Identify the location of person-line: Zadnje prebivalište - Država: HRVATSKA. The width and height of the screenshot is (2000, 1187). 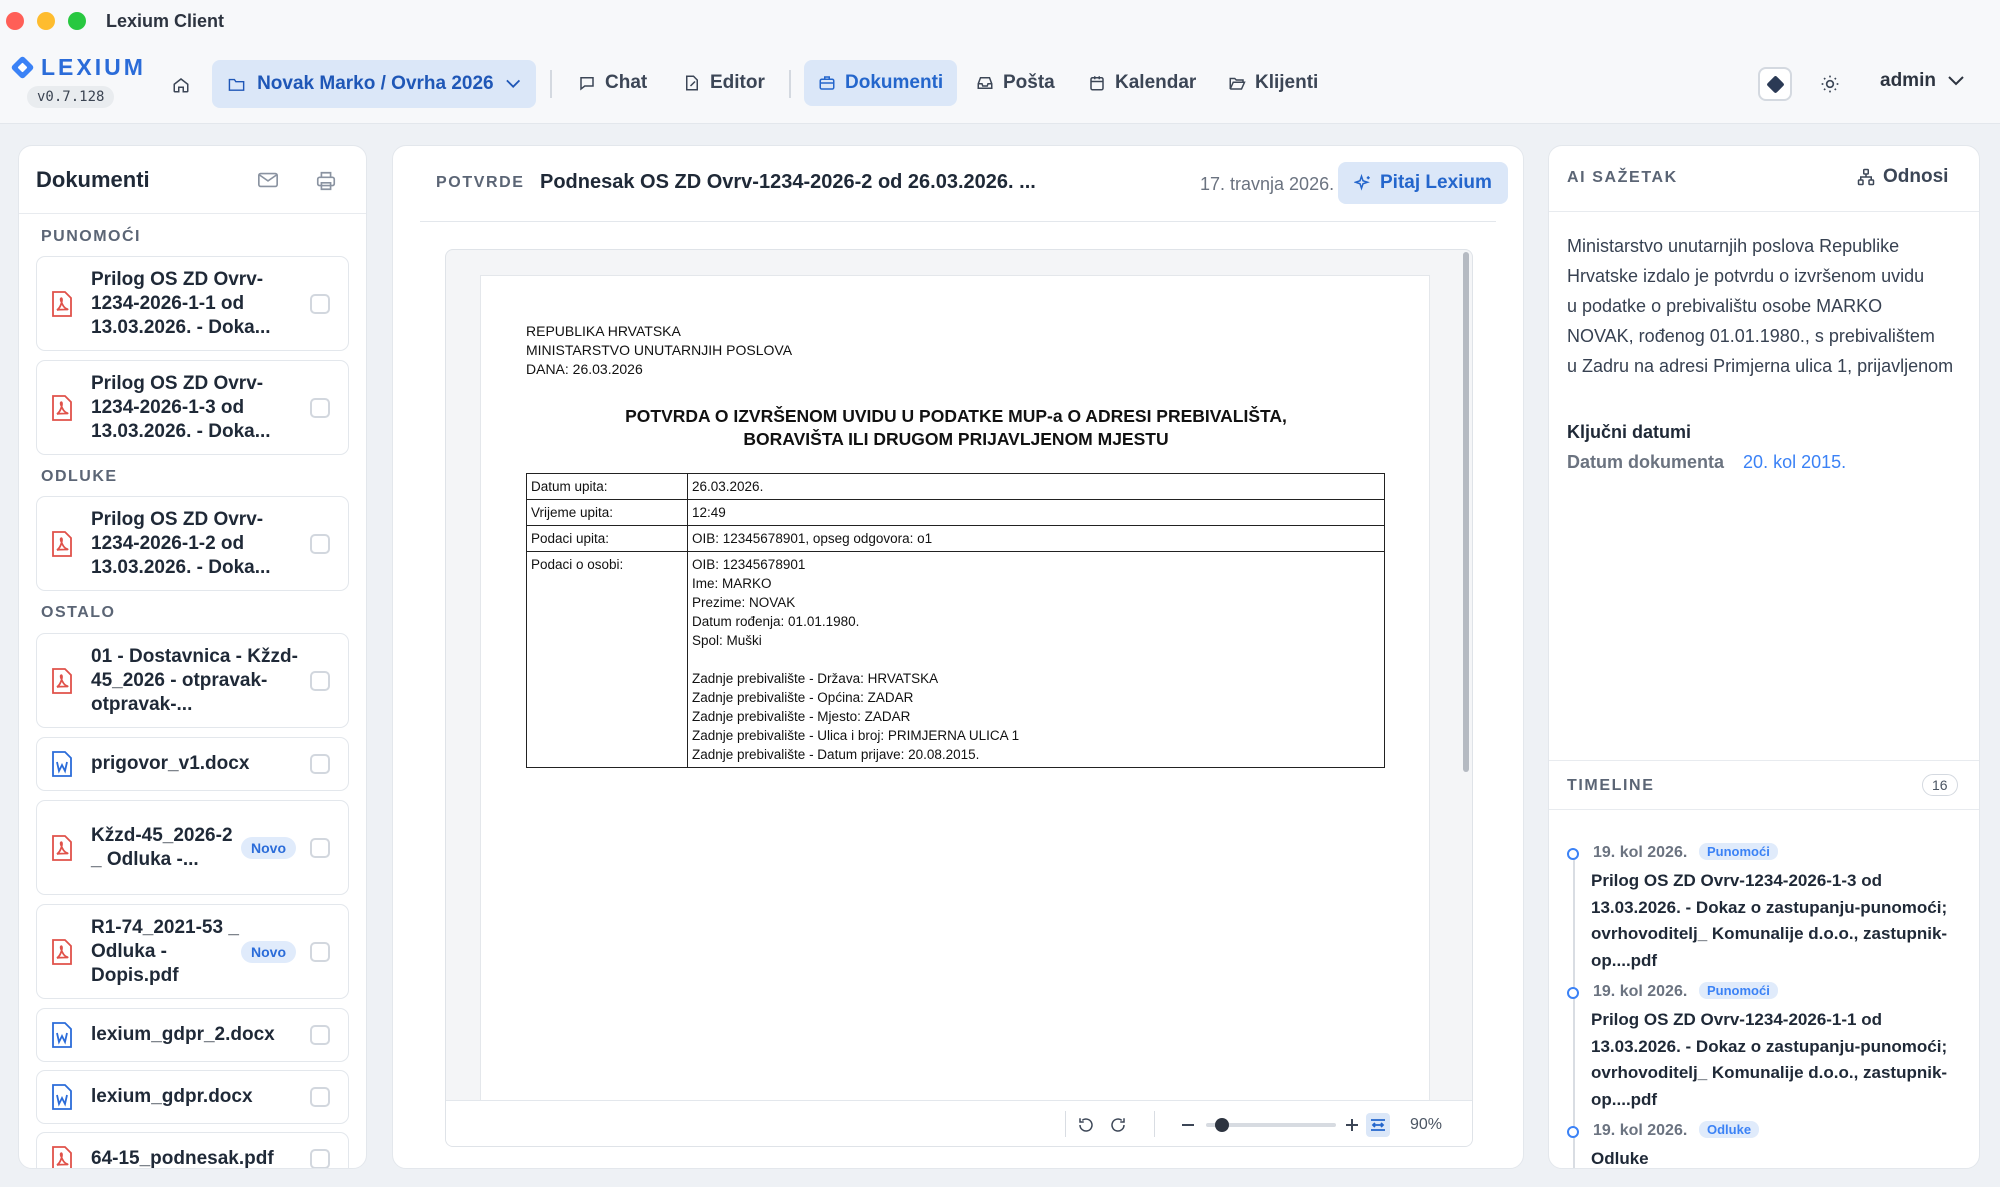
(815, 678).